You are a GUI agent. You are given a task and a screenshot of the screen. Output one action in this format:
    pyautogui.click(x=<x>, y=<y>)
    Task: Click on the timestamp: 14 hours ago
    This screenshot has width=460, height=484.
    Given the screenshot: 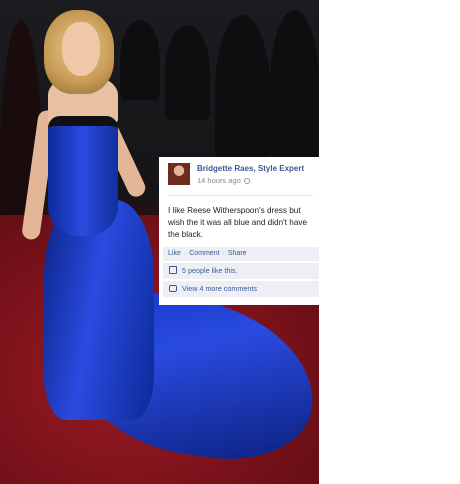 What is the action you would take?
    pyautogui.click(x=223, y=180)
    